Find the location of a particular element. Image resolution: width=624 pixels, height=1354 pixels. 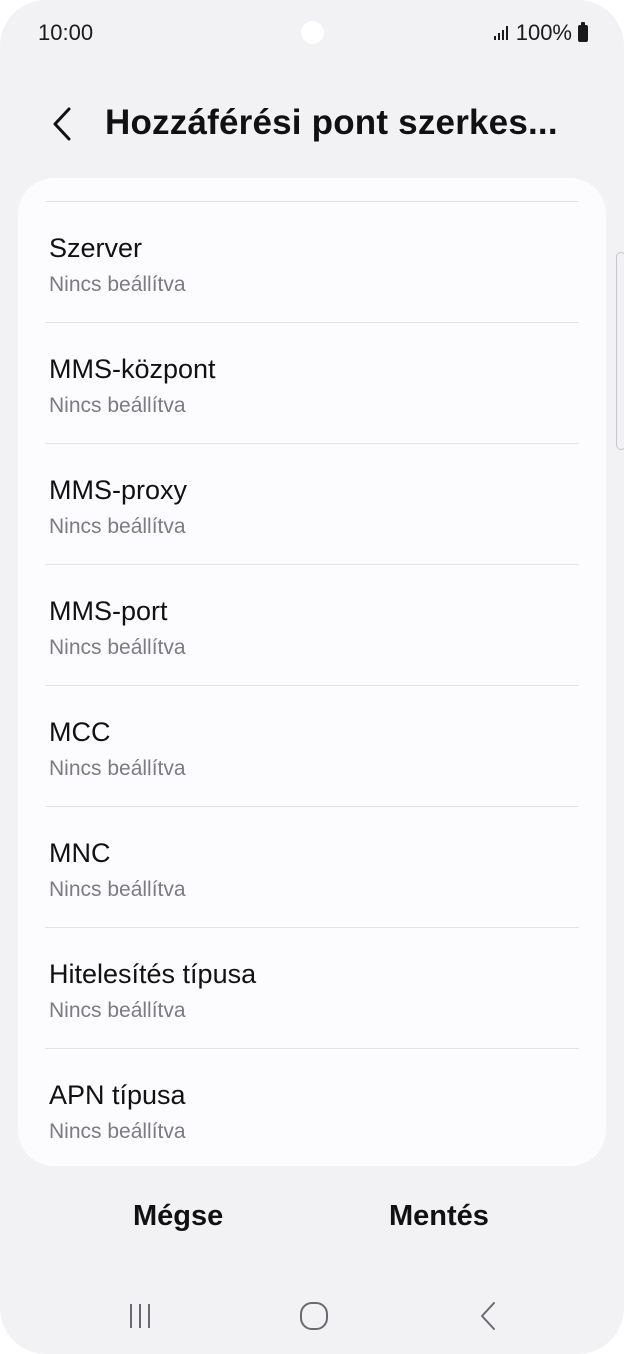

nav-back-button is located at coordinates (488, 1316).